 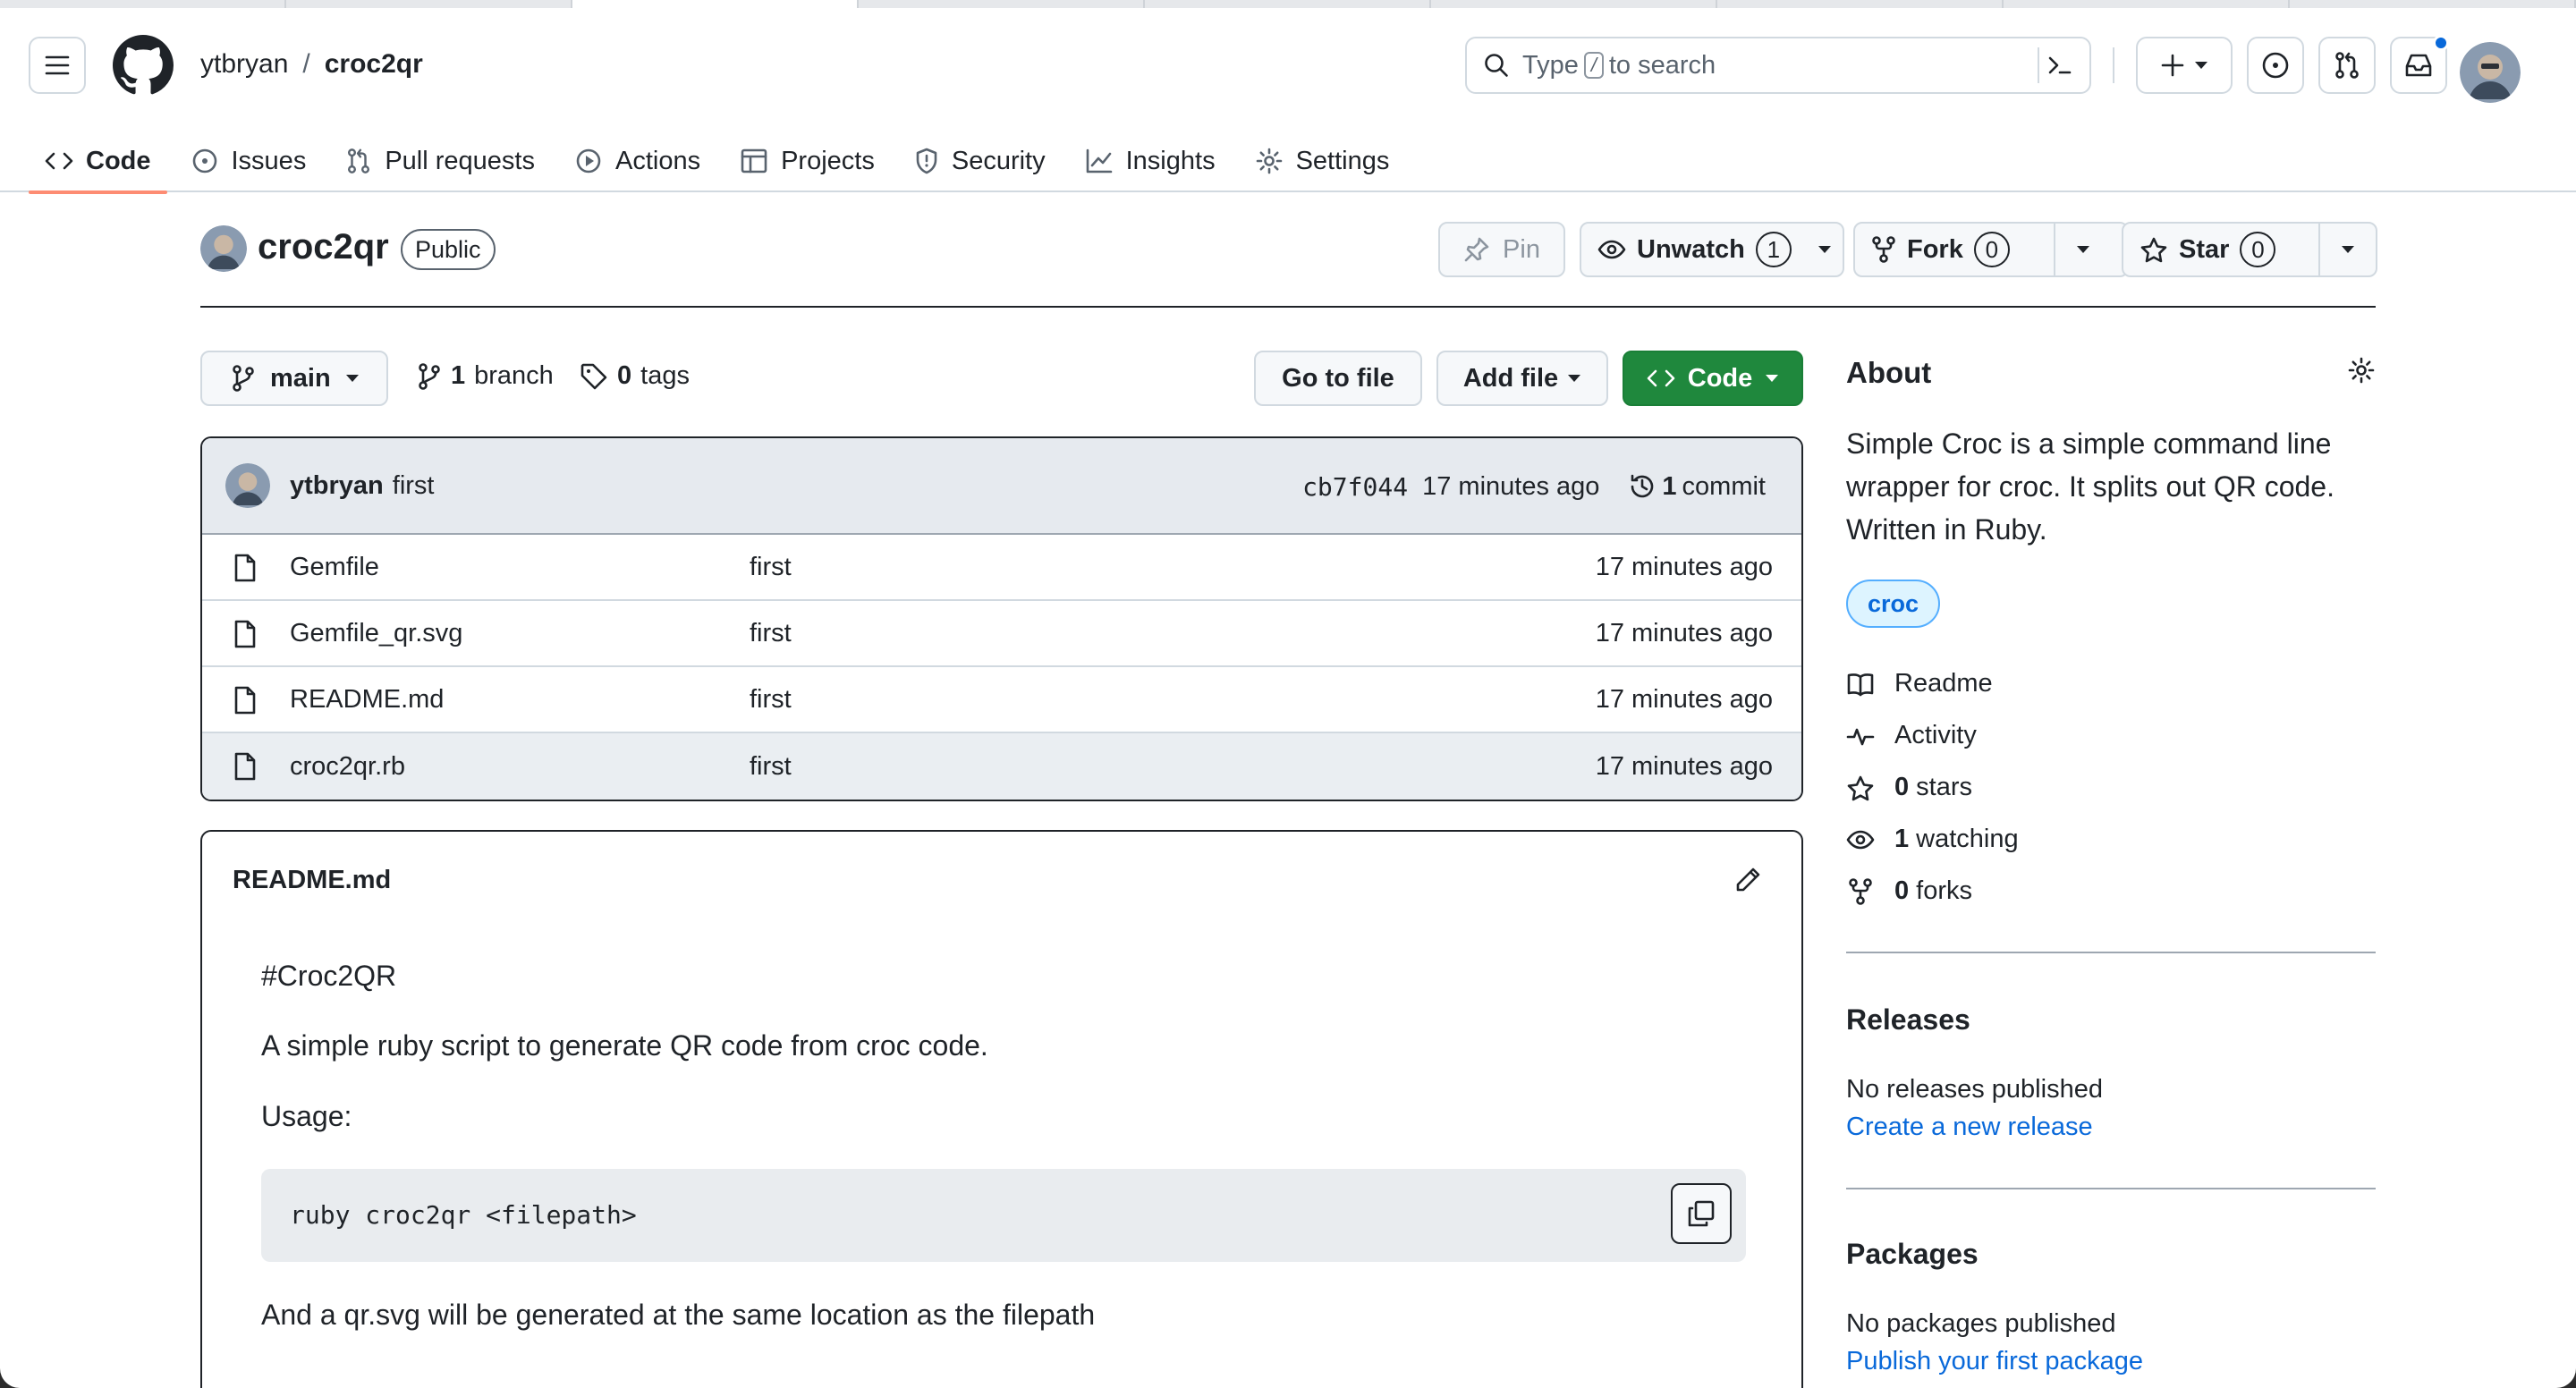 I want to click on user-avatar, so click(x=2490, y=73).